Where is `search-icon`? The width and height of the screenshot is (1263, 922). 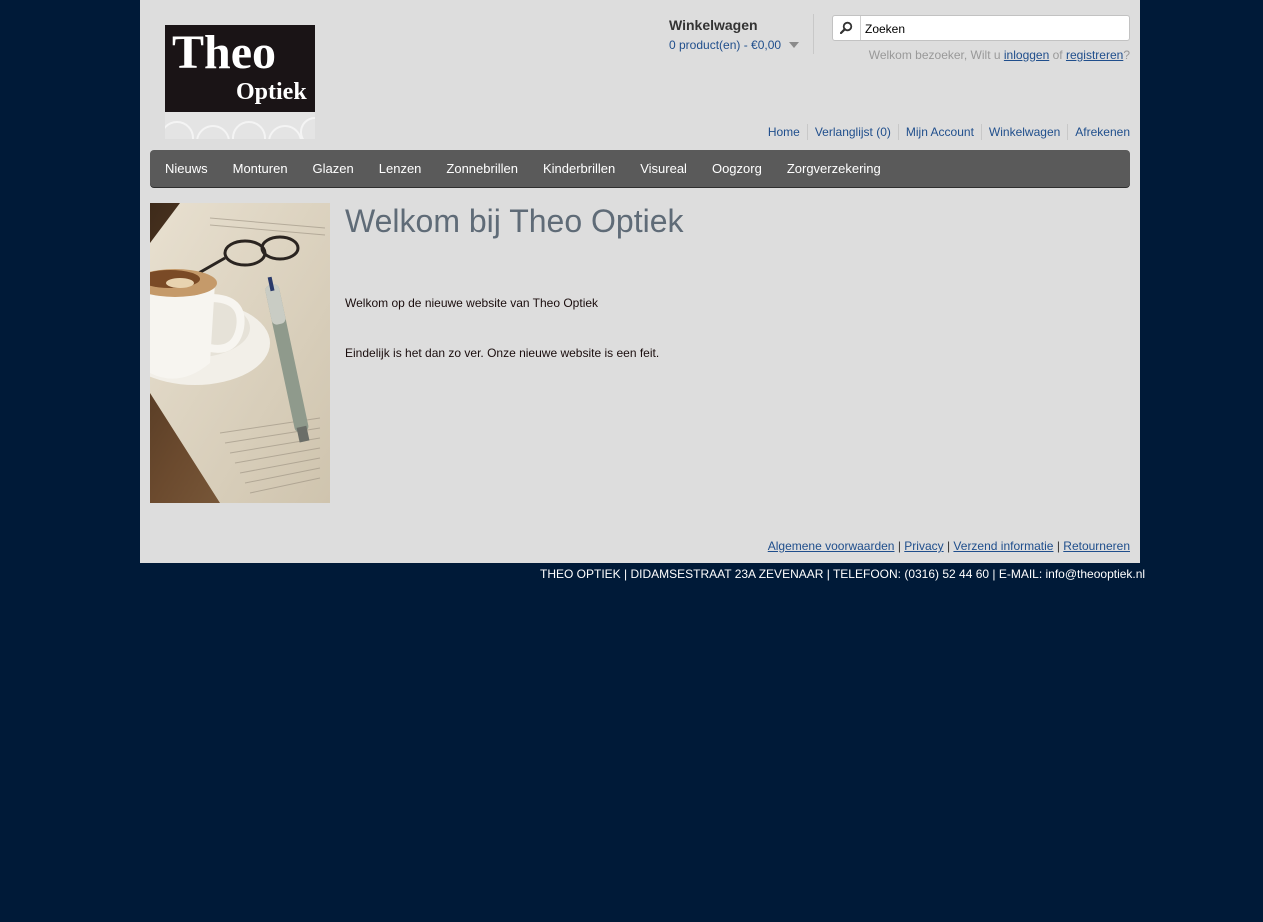
search-icon is located at coordinates (846, 27).